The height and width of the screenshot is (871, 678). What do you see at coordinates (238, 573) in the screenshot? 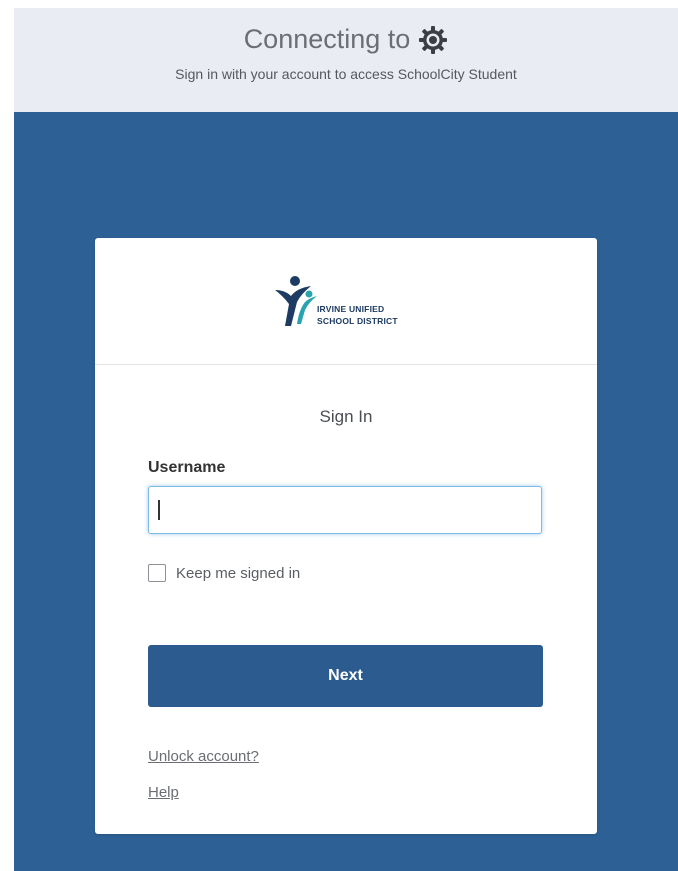
I see `keep-signed-in-label: Keep me signed in` at bounding box center [238, 573].